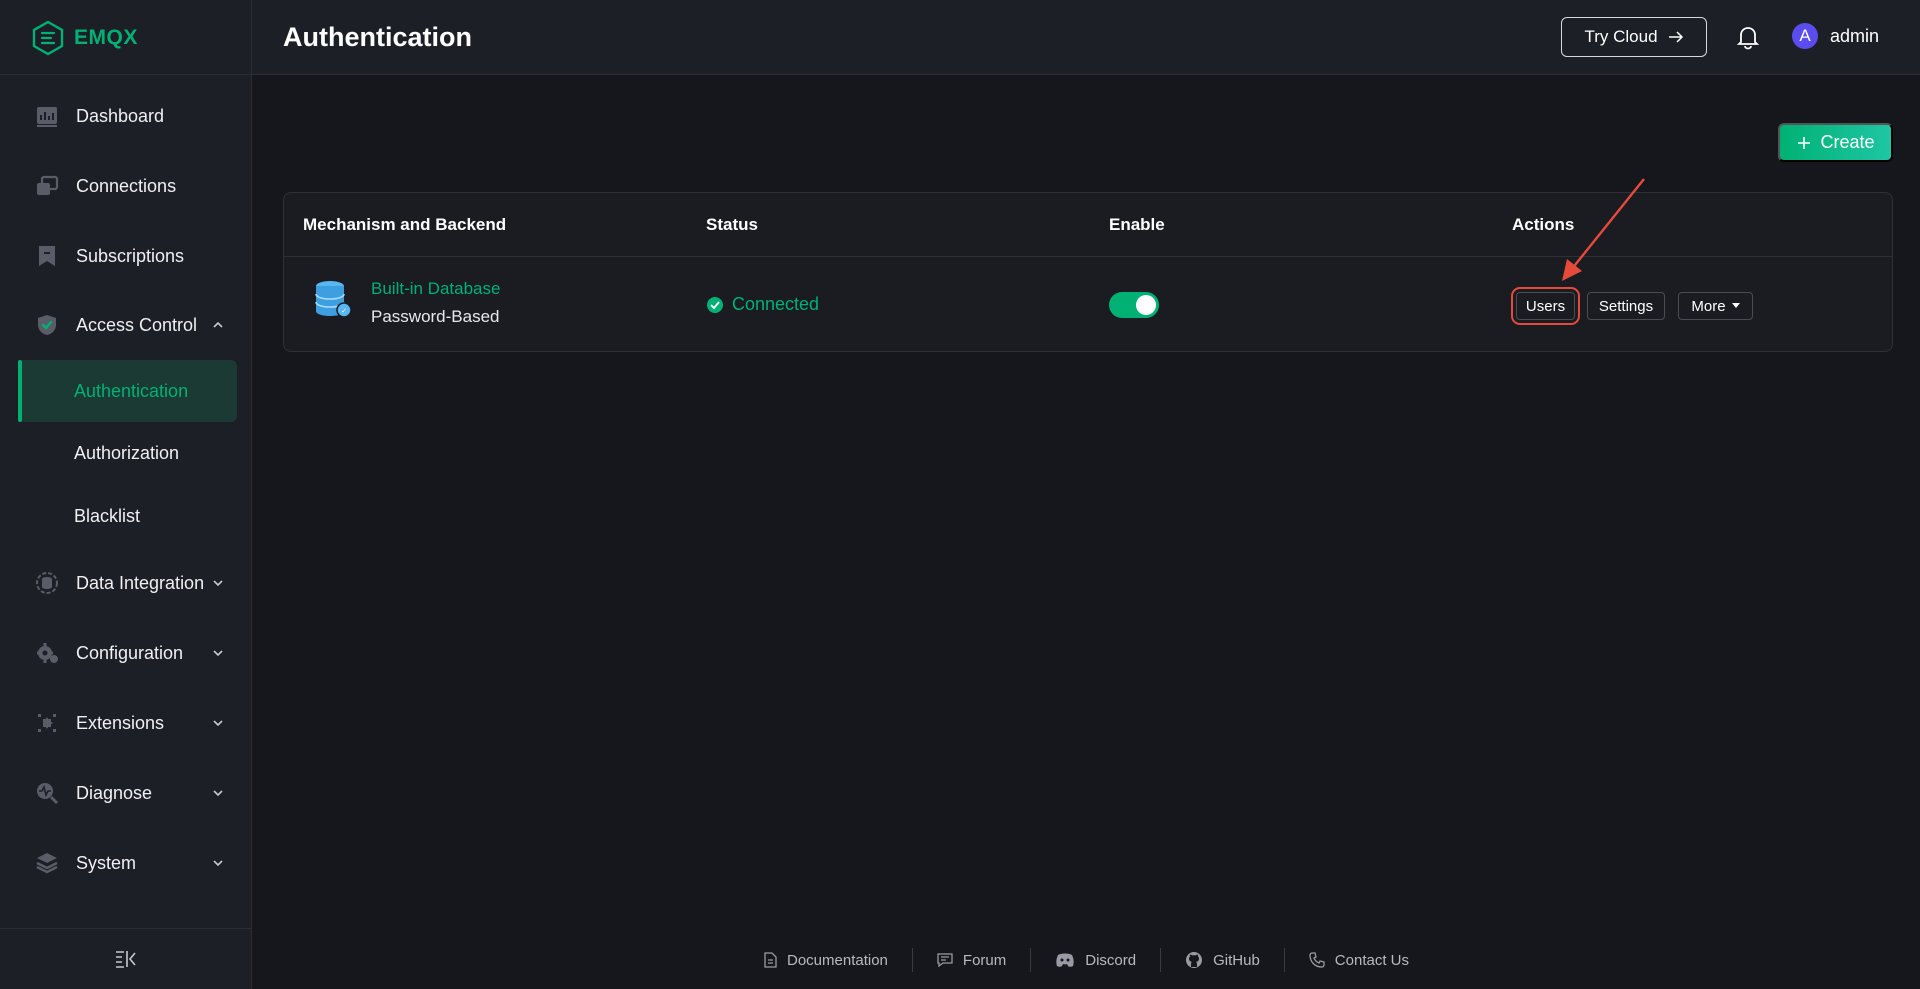 Image resolution: width=1920 pixels, height=989 pixels. Describe the element at coordinates (120, 115) in the screenshot. I see `sidebar-item-label: Dashboard` at that location.